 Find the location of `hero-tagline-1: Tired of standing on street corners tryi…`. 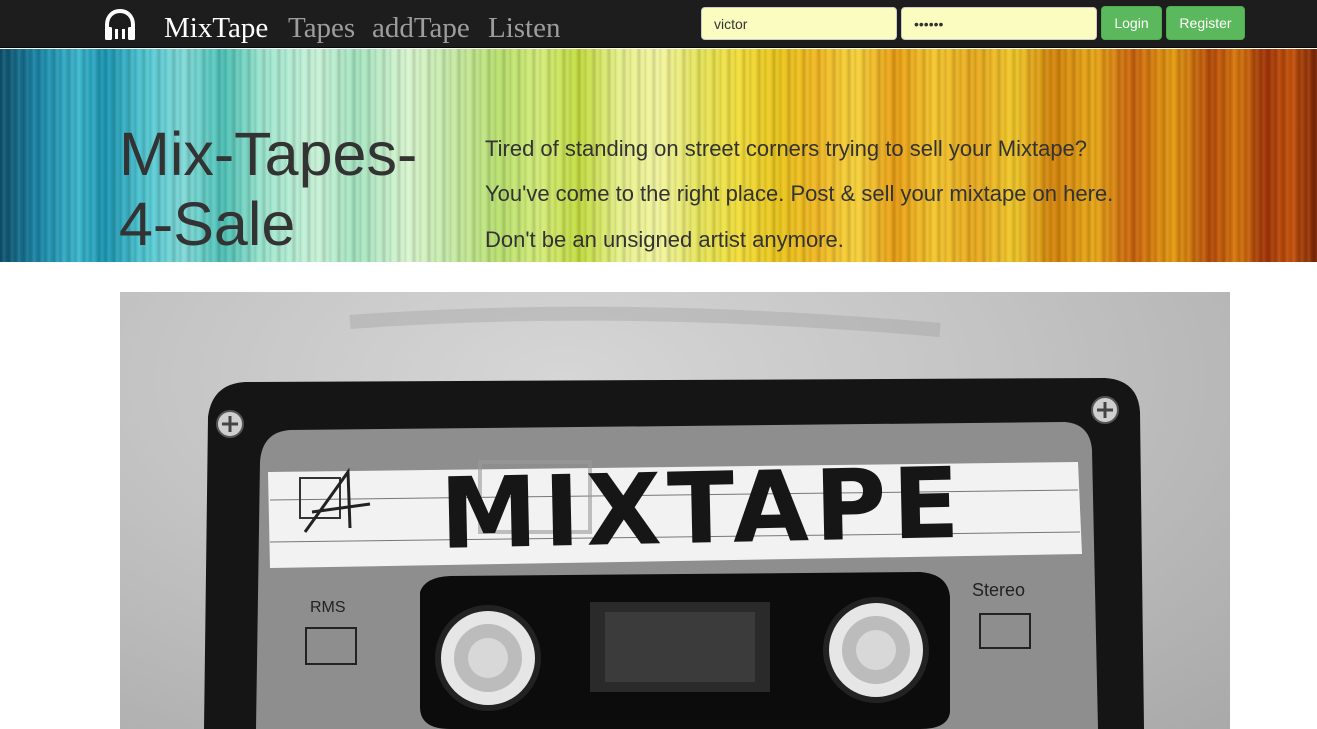

hero-tagline-1: Tired of standing on street corners tryi… is located at coordinates (786, 148).